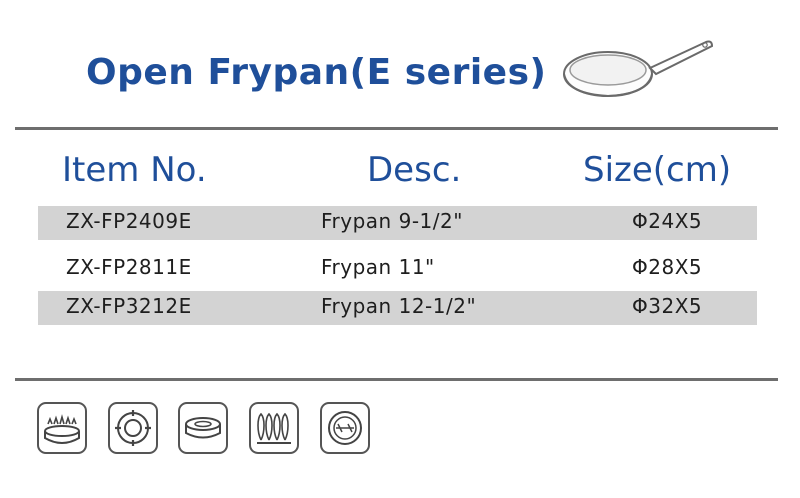 Image resolution: width=800 pixels, height=498 pixels. I want to click on description: Frypan 12-1/2", so click(399, 306).